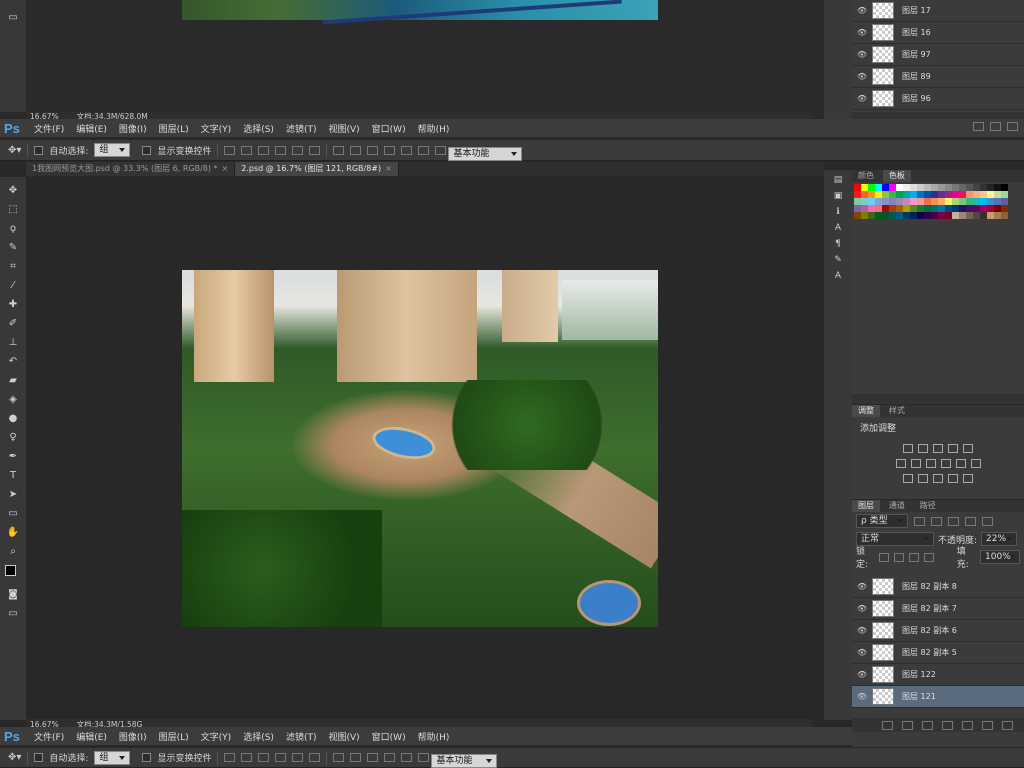 This screenshot has width=1024, height=768. Describe the element at coordinates (866, 176) in the screenshot. I see `tab-color: 颜色` at that location.